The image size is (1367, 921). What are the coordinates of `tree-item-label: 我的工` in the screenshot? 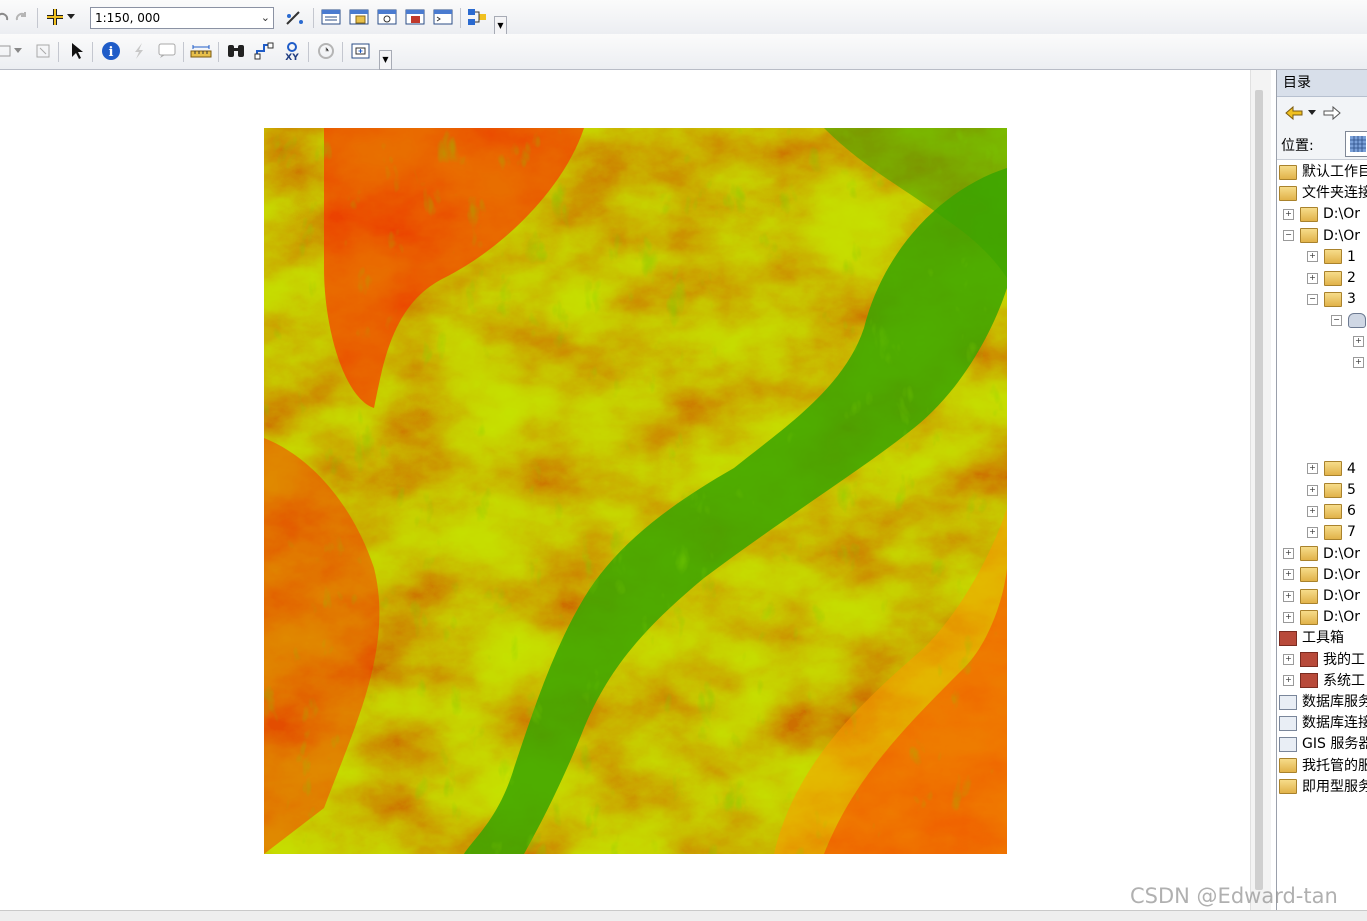 It's located at (1344, 659).